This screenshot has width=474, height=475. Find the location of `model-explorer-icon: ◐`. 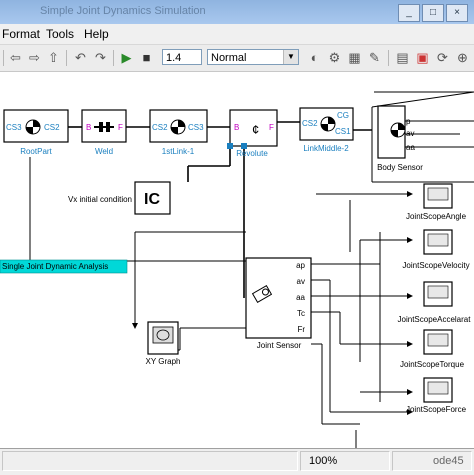

model-explorer-icon: ◐ is located at coordinates (314, 57).